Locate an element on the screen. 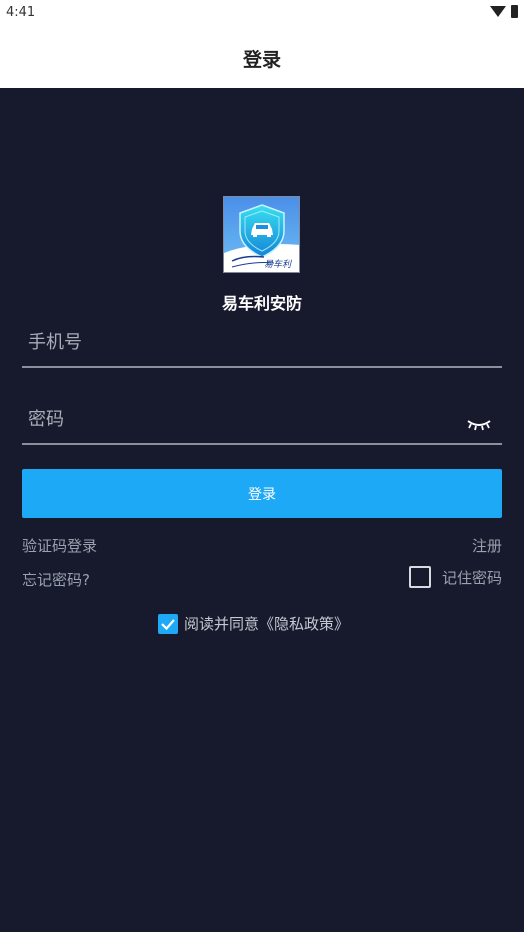 This screenshot has height=932, width=524. app-logo-image: 易车利 is located at coordinates (261, 234).